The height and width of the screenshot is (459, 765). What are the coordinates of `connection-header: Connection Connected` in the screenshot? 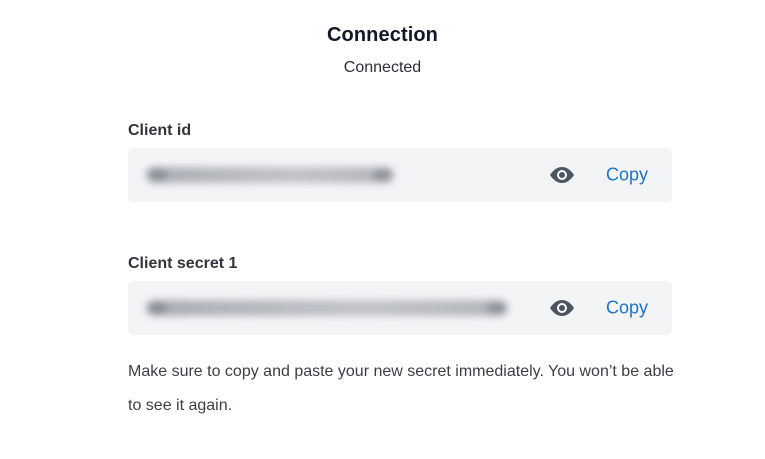 It's located at (382, 50).